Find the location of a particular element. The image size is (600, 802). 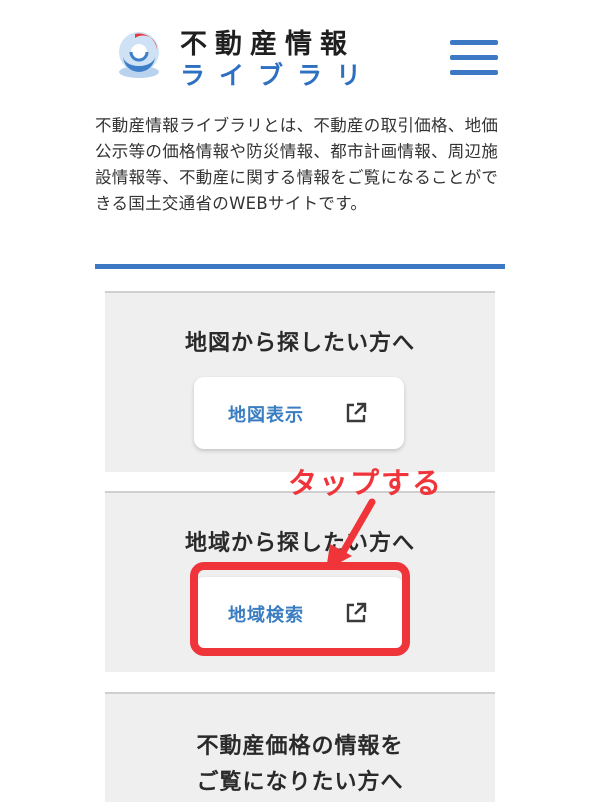

hamburger-menu-icon is located at coordinates (474, 58).